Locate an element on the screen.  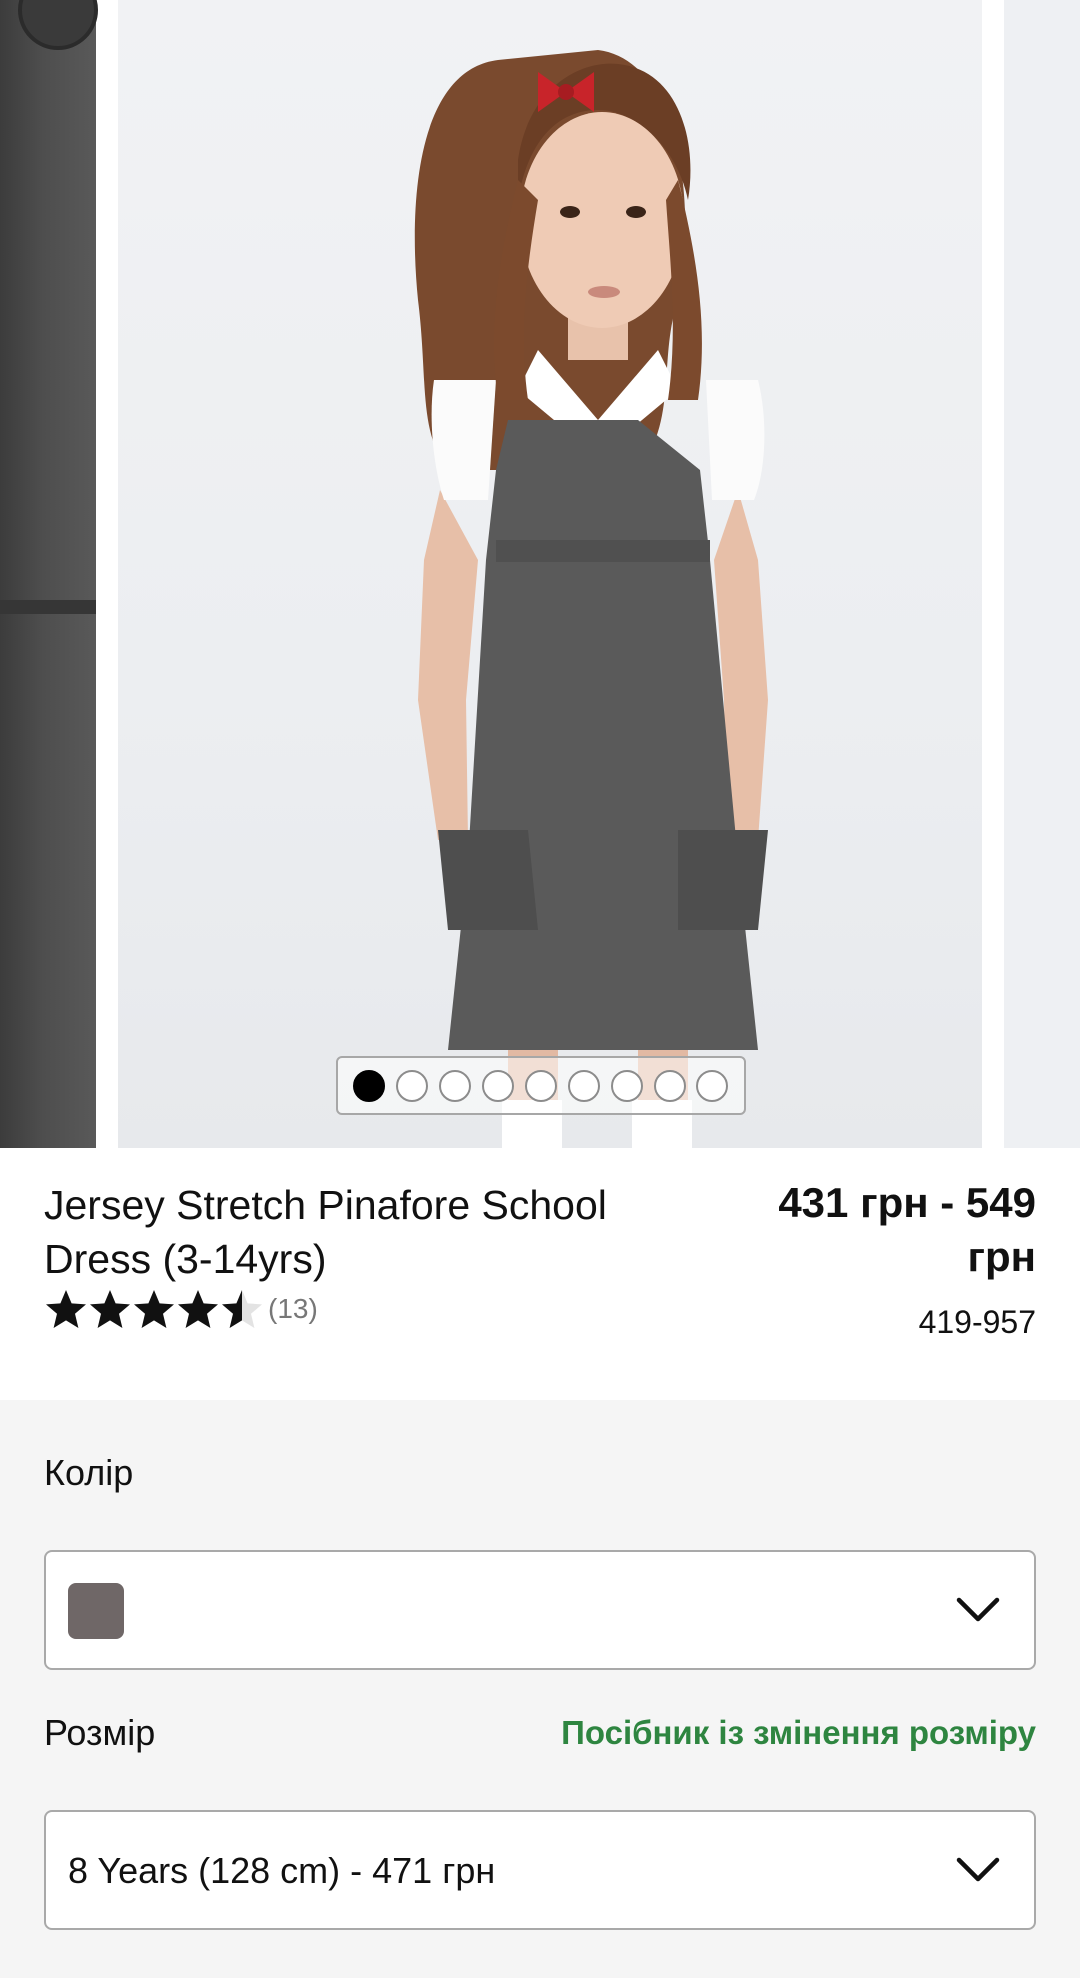
fabric-seam-detail is located at coordinates (48, 607).